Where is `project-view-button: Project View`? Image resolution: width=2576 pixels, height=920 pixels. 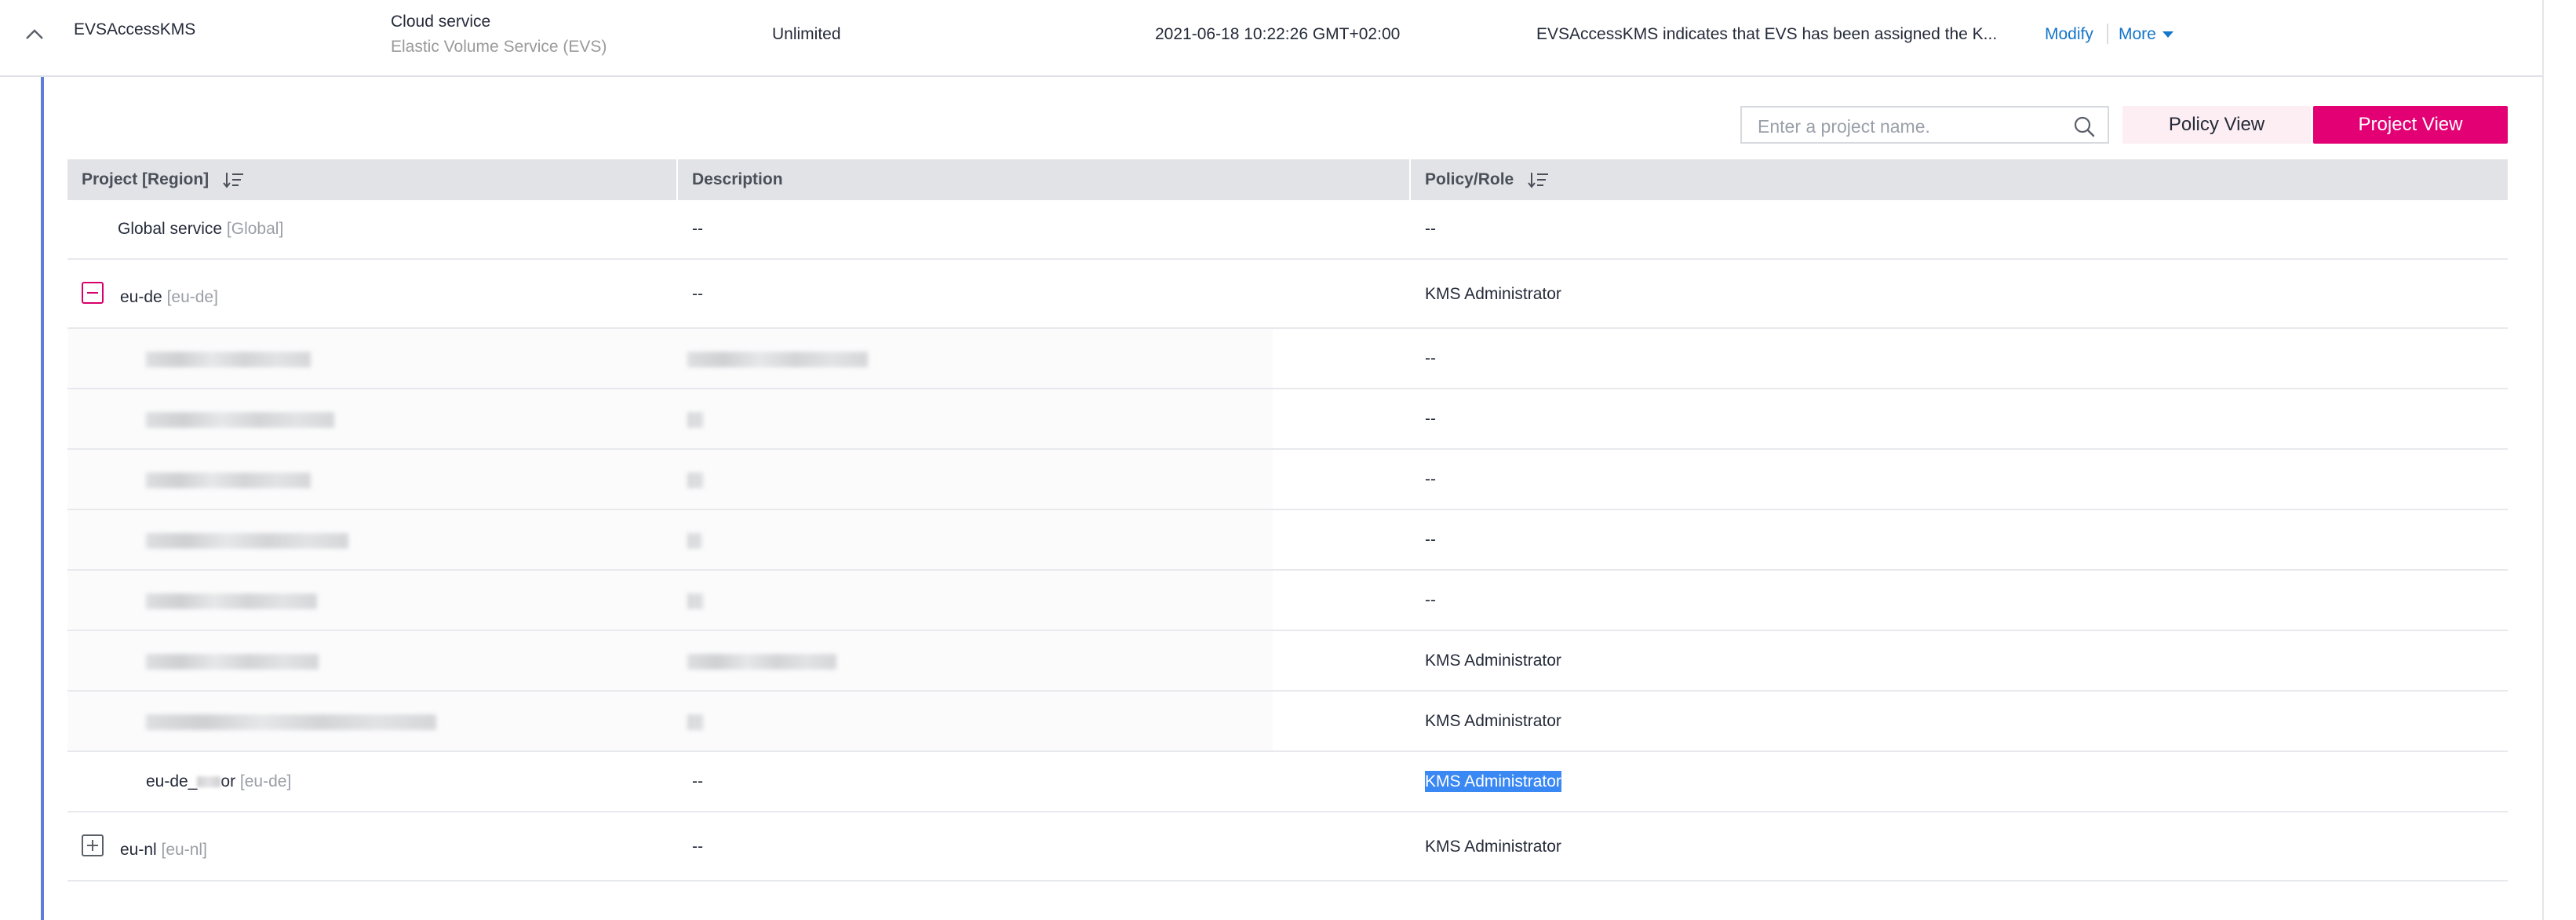
project-view-button: Project View is located at coordinates (2410, 125).